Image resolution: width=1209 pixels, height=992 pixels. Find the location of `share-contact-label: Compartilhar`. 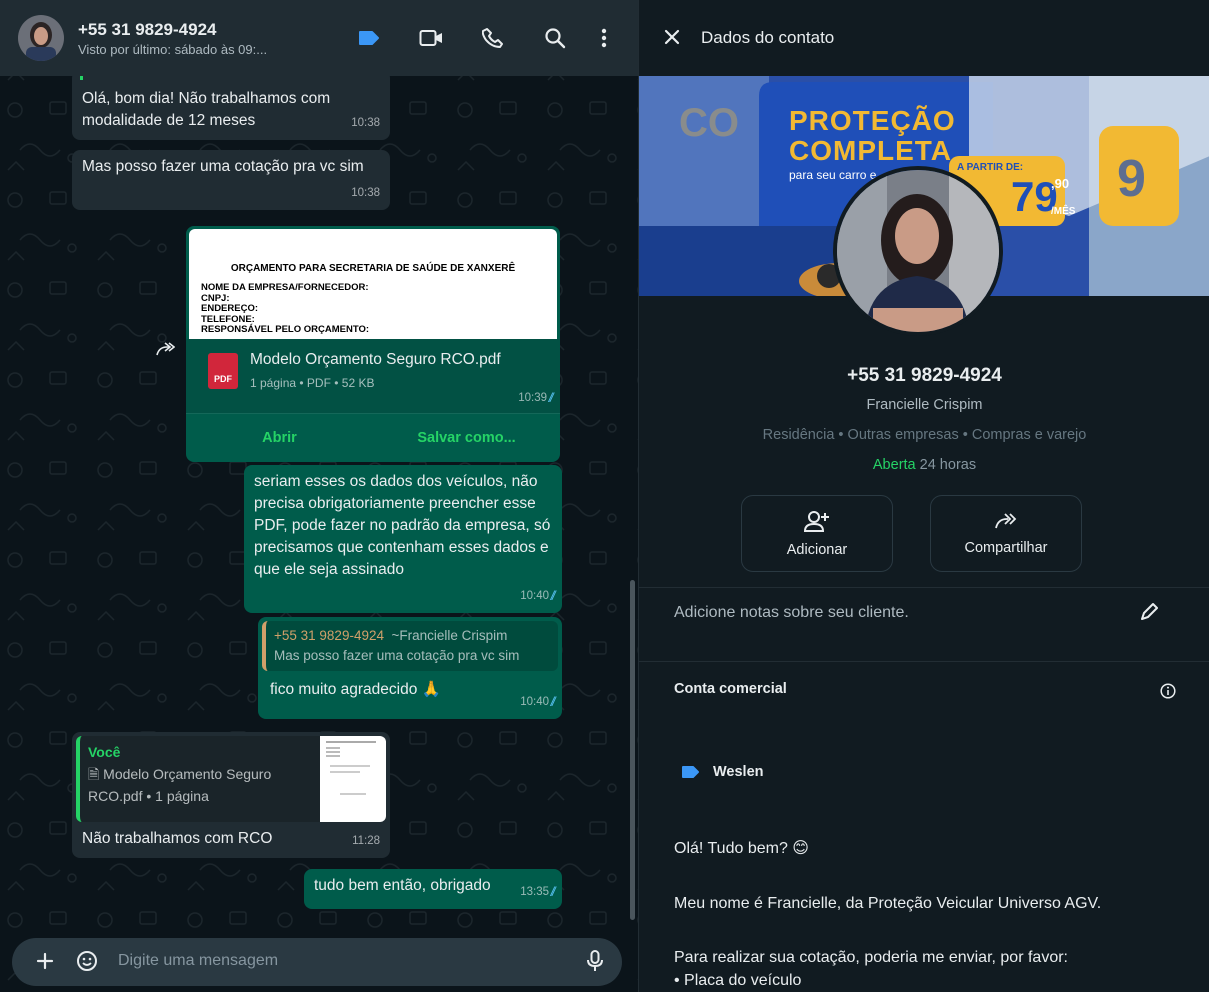

share-contact-label: Compartilhar is located at coordinates (1006, 547).